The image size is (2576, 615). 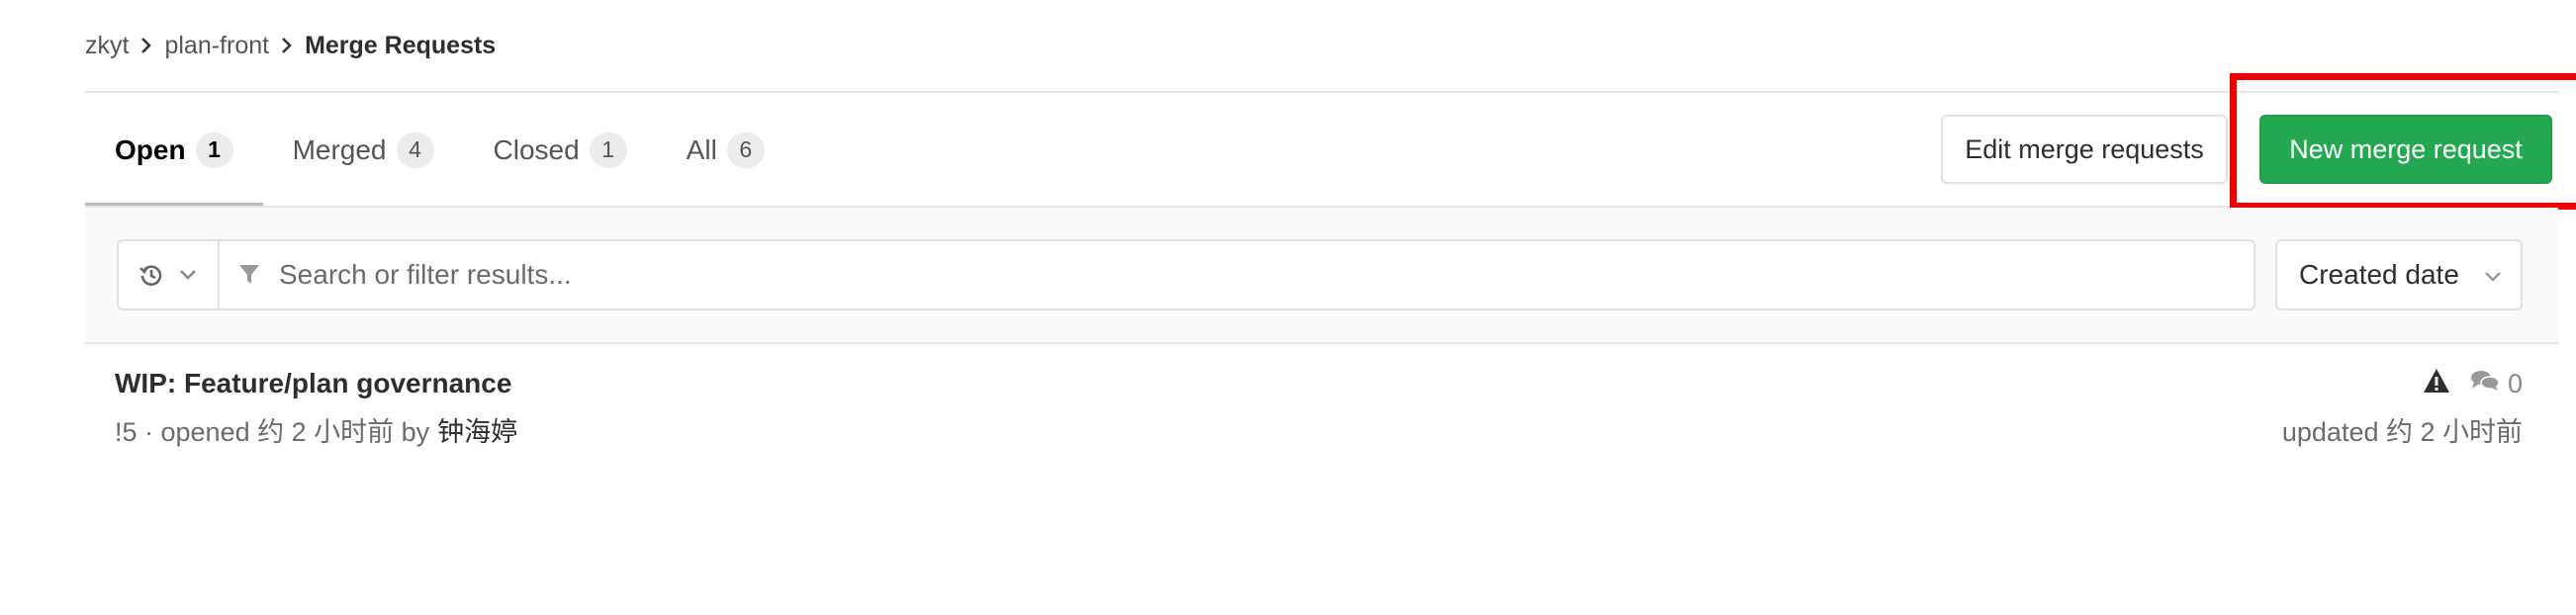 I want to click on warning-icon, so click(x=2436, y=384).